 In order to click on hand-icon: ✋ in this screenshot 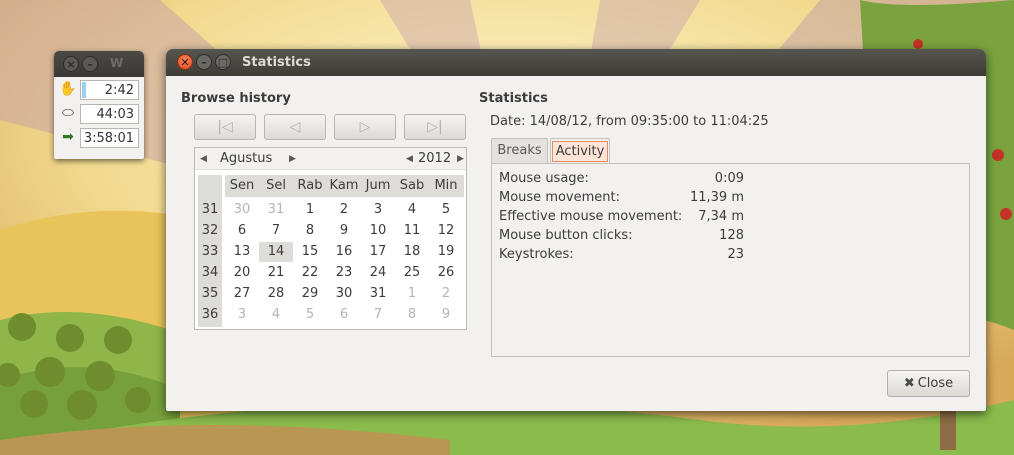, I will do `click(68, 89)`.